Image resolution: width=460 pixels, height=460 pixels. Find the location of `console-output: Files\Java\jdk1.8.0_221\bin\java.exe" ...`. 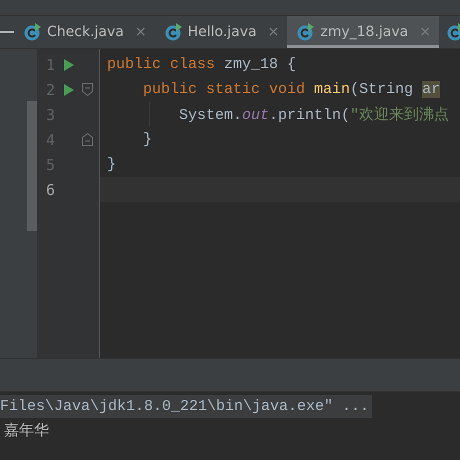

console-output: Files\Java\jdk1.8.0_221\bin\java.exe" ... is located at coordinates (186, 406).